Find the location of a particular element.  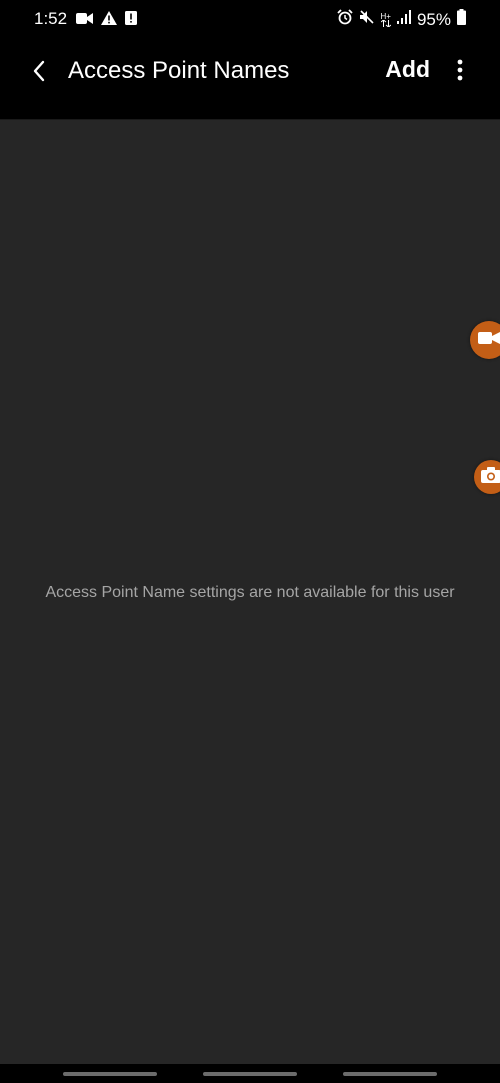

warning-icon is located at coordinates (109, 20).